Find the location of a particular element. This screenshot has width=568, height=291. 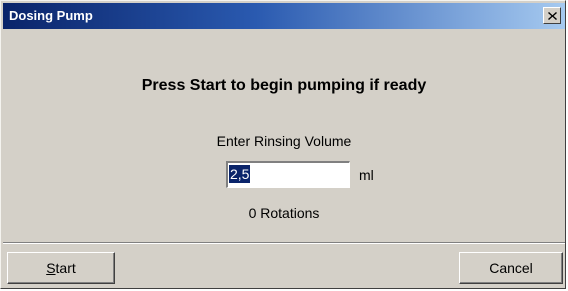

instruction-text: Press Start to begin pumping if ready is located at coordinates (284, 85).